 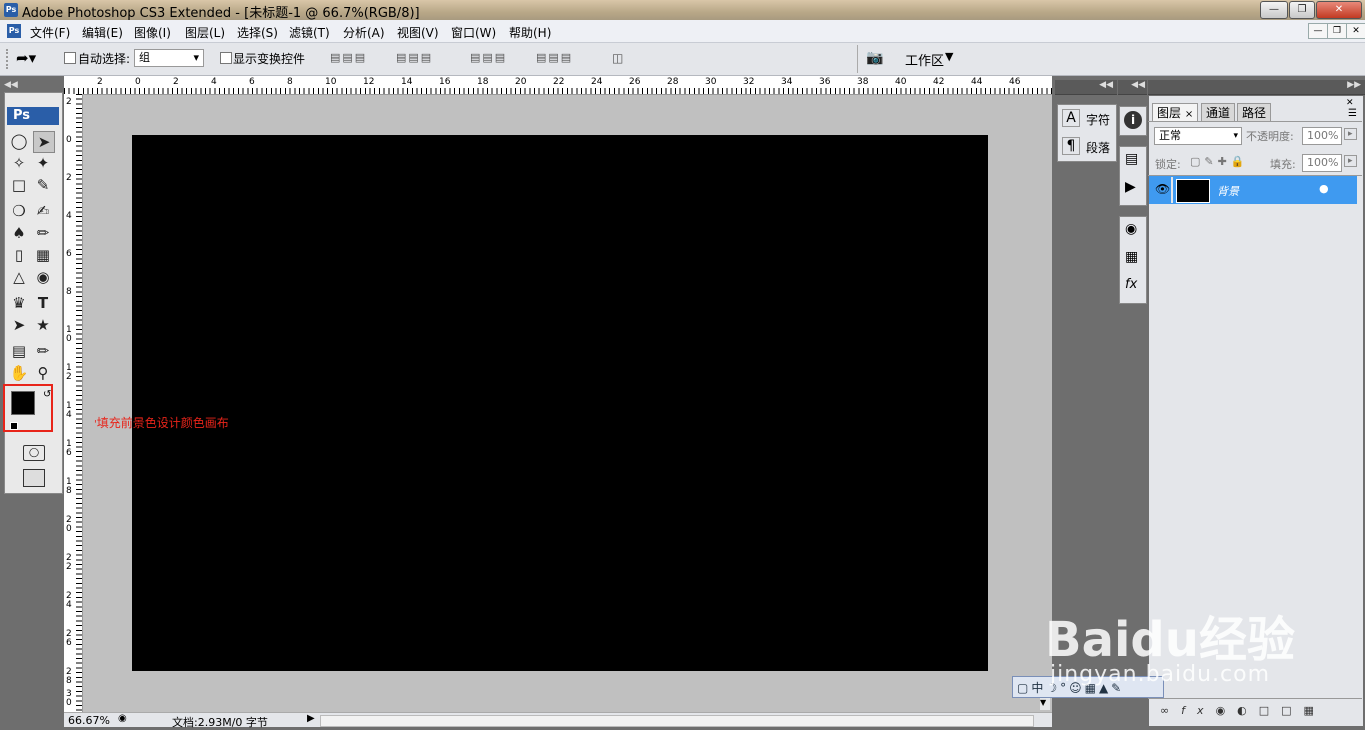 What do you see at coordinates (8, 59) in the screenshot?
I see `grip-handle` at bounding box center [8, 59].